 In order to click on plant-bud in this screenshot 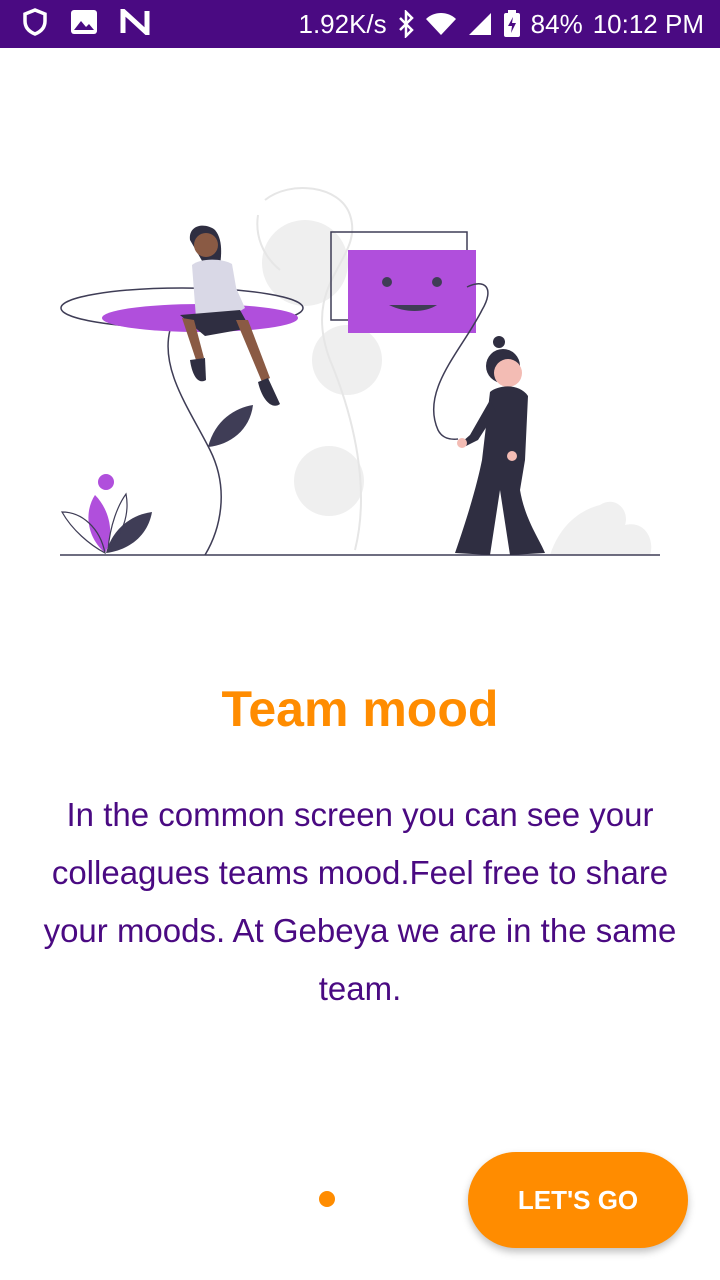, I will do `click(106, 482)`.